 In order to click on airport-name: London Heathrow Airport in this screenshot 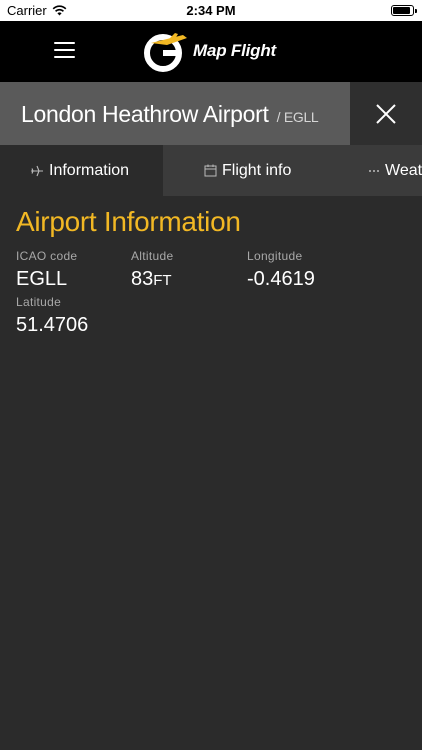, I will do `click(145, 114)`.